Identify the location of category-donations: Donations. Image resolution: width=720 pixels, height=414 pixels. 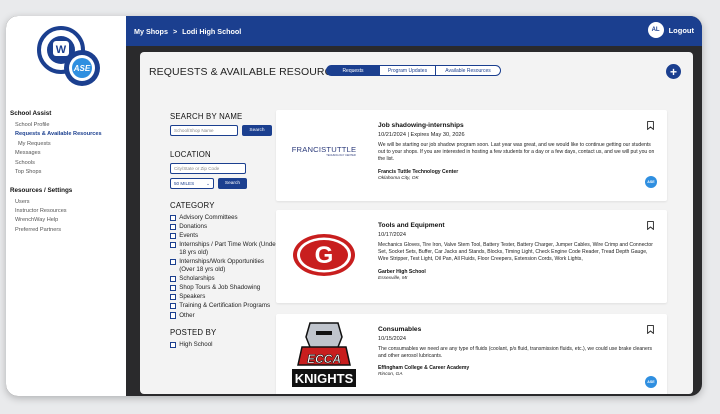
(224, 227).